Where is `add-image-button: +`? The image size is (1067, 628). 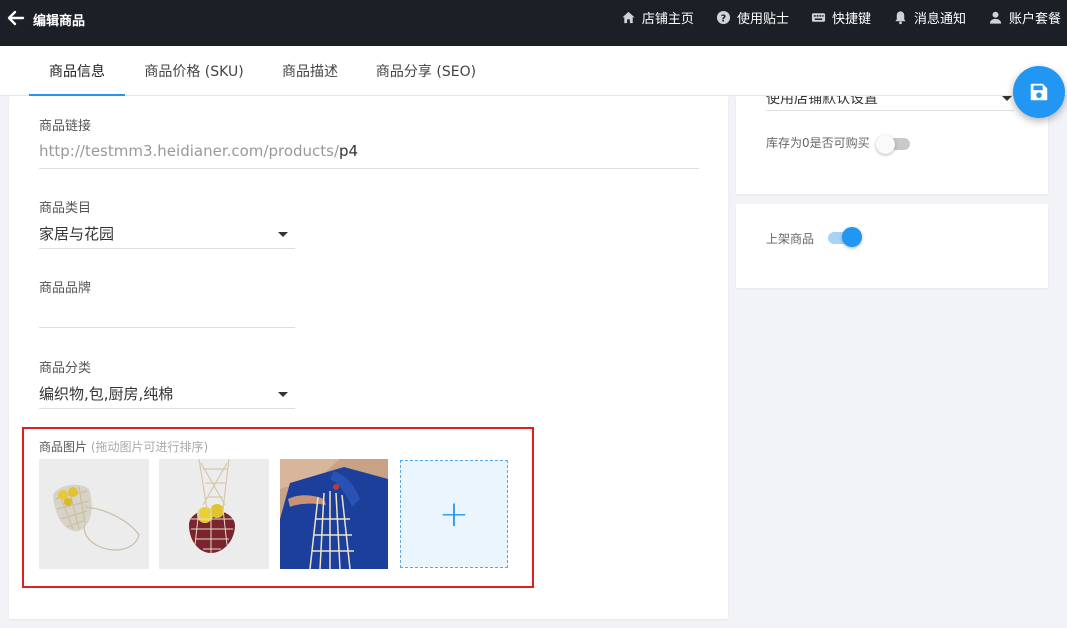 add-image-button: + is located at coordinates (454, 514).